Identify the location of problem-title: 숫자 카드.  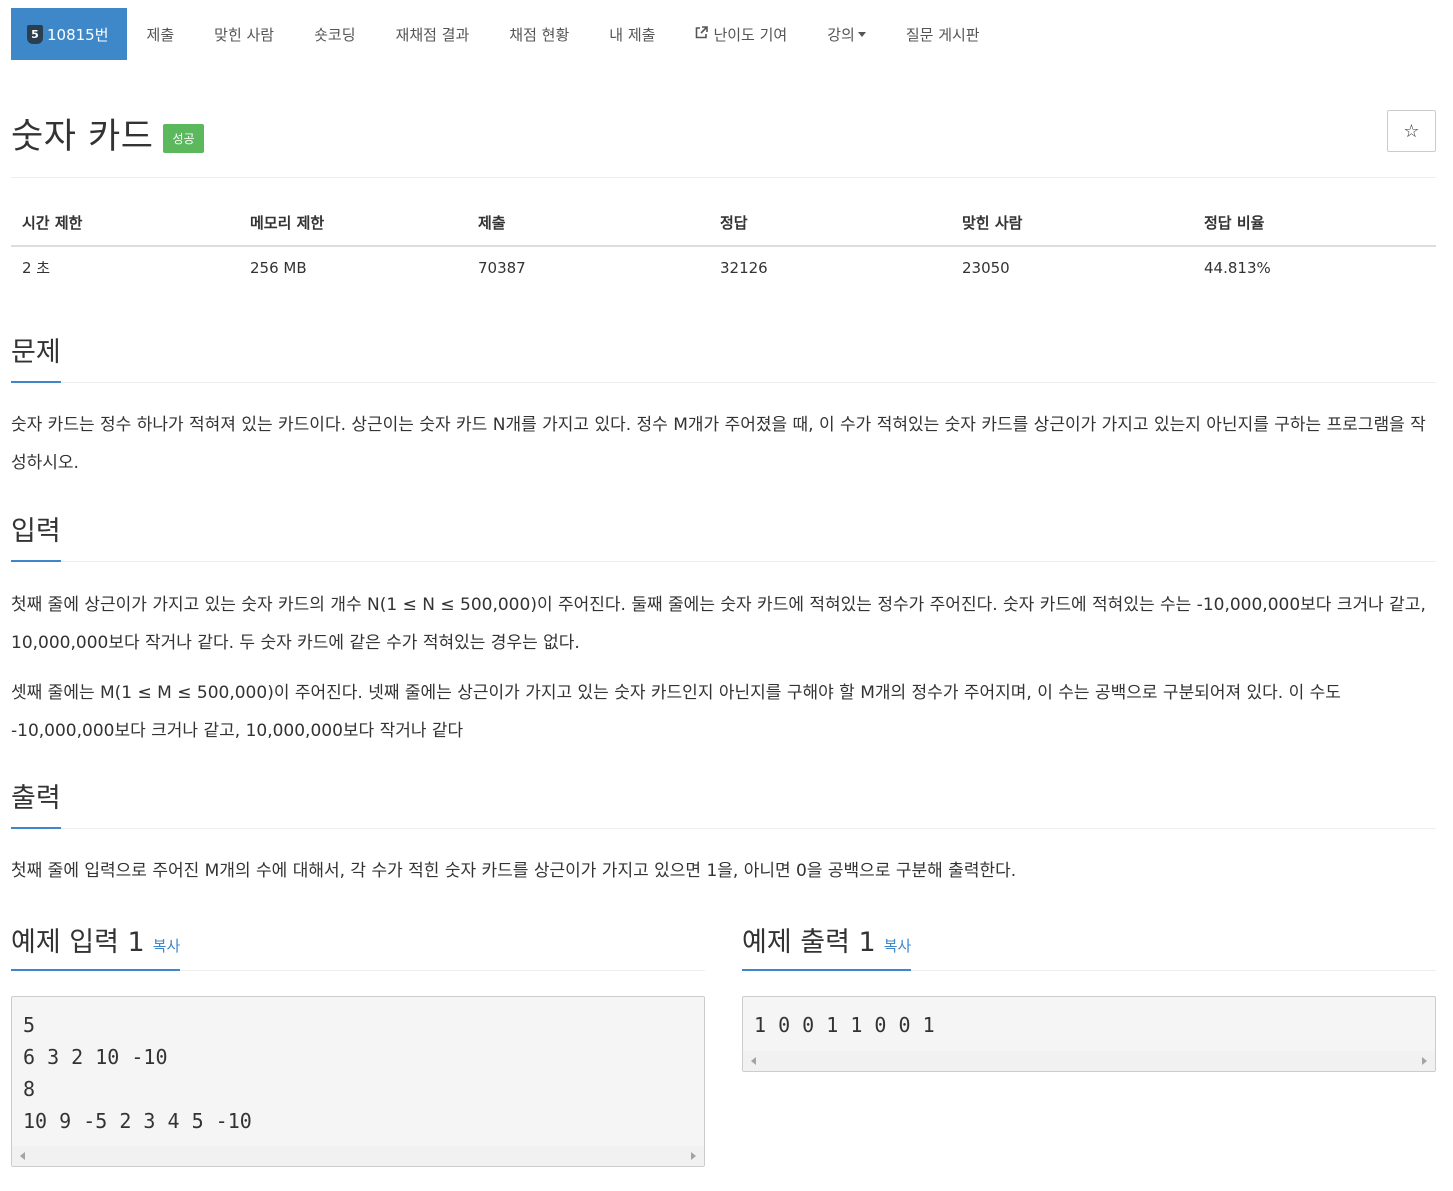
(82, 137).